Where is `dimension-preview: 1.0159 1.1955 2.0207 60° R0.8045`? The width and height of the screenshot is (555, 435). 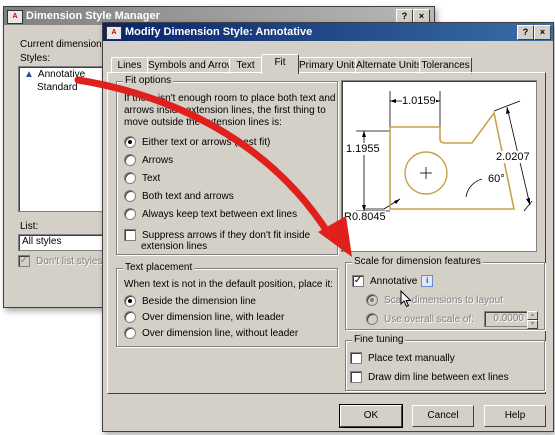
dimension-preview: 1.0159 1.1955 2.0207 60° R0.8045 is located at coordinates (439, 166).